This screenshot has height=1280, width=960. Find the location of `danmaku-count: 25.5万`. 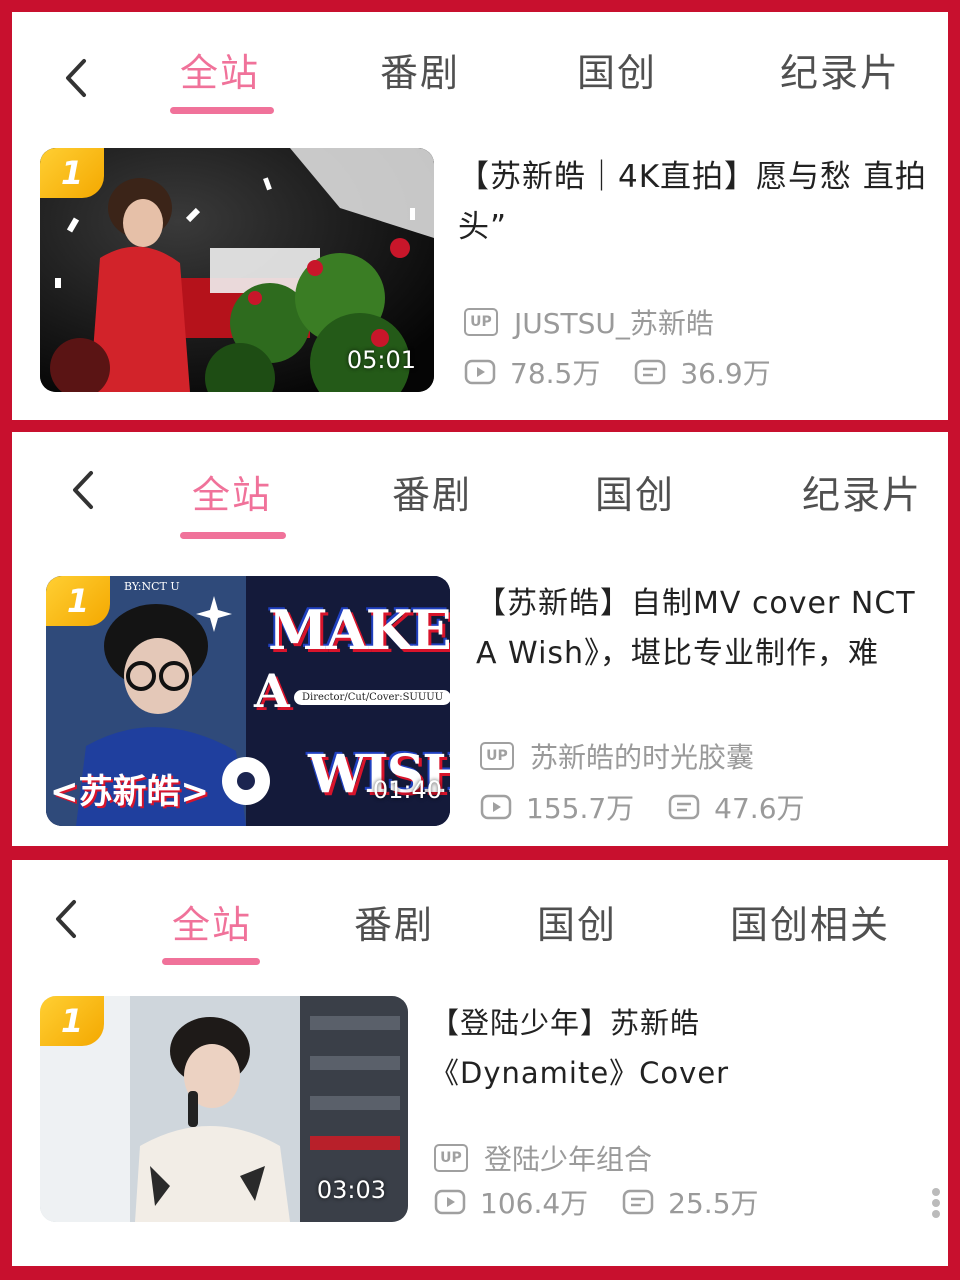

danmaku-count: 25.5万 is located at coordinates (713, 1203).